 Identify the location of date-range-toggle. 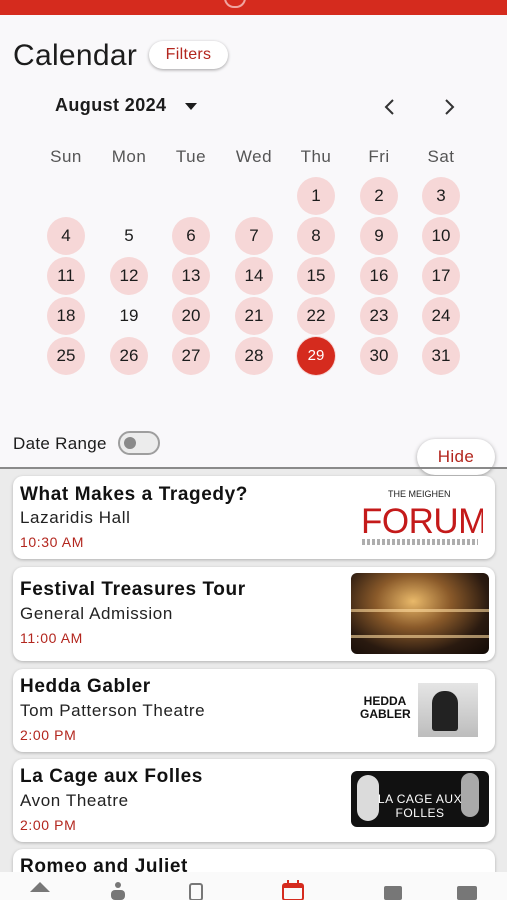
(139, 443).